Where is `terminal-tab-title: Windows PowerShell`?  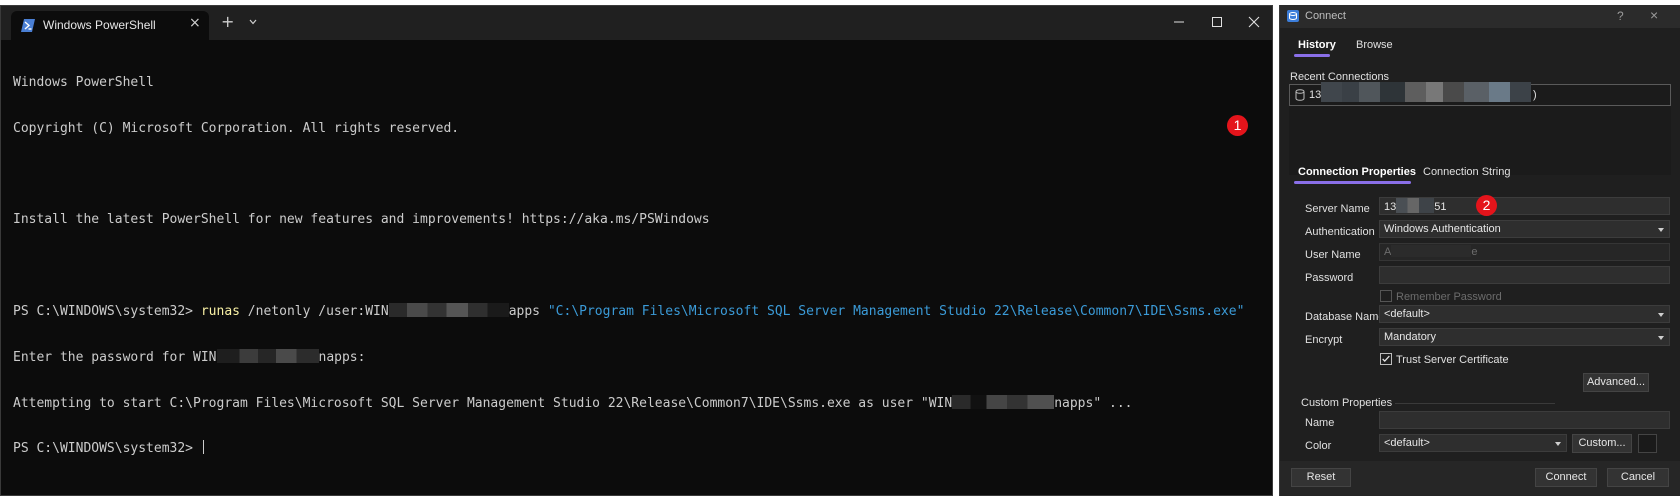
terminal-tab-title: Windows PowerShell is located at coordinates (99, 25).